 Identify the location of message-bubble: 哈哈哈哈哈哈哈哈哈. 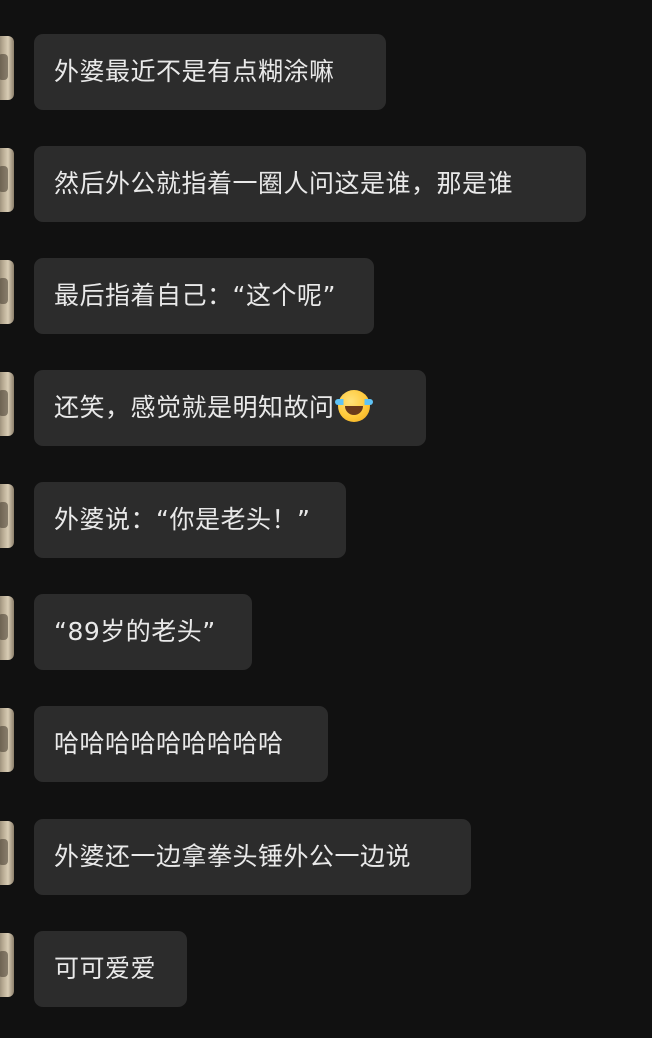
(181, 744).